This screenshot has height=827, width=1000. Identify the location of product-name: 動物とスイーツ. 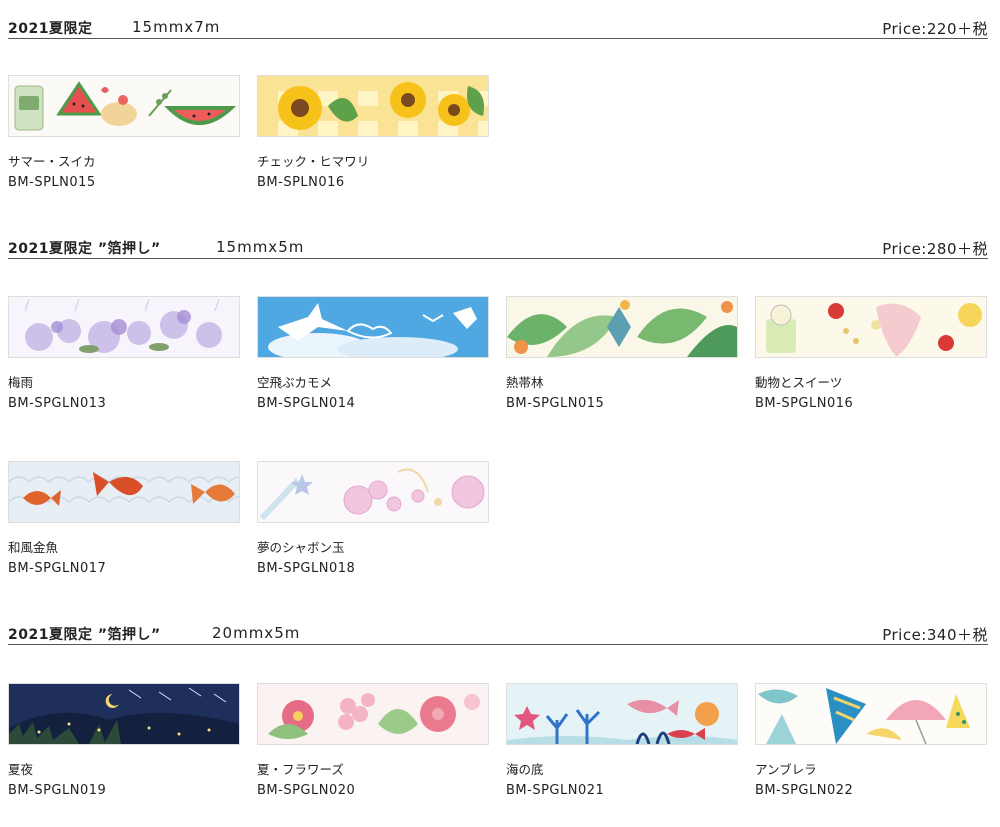
(799, 382).